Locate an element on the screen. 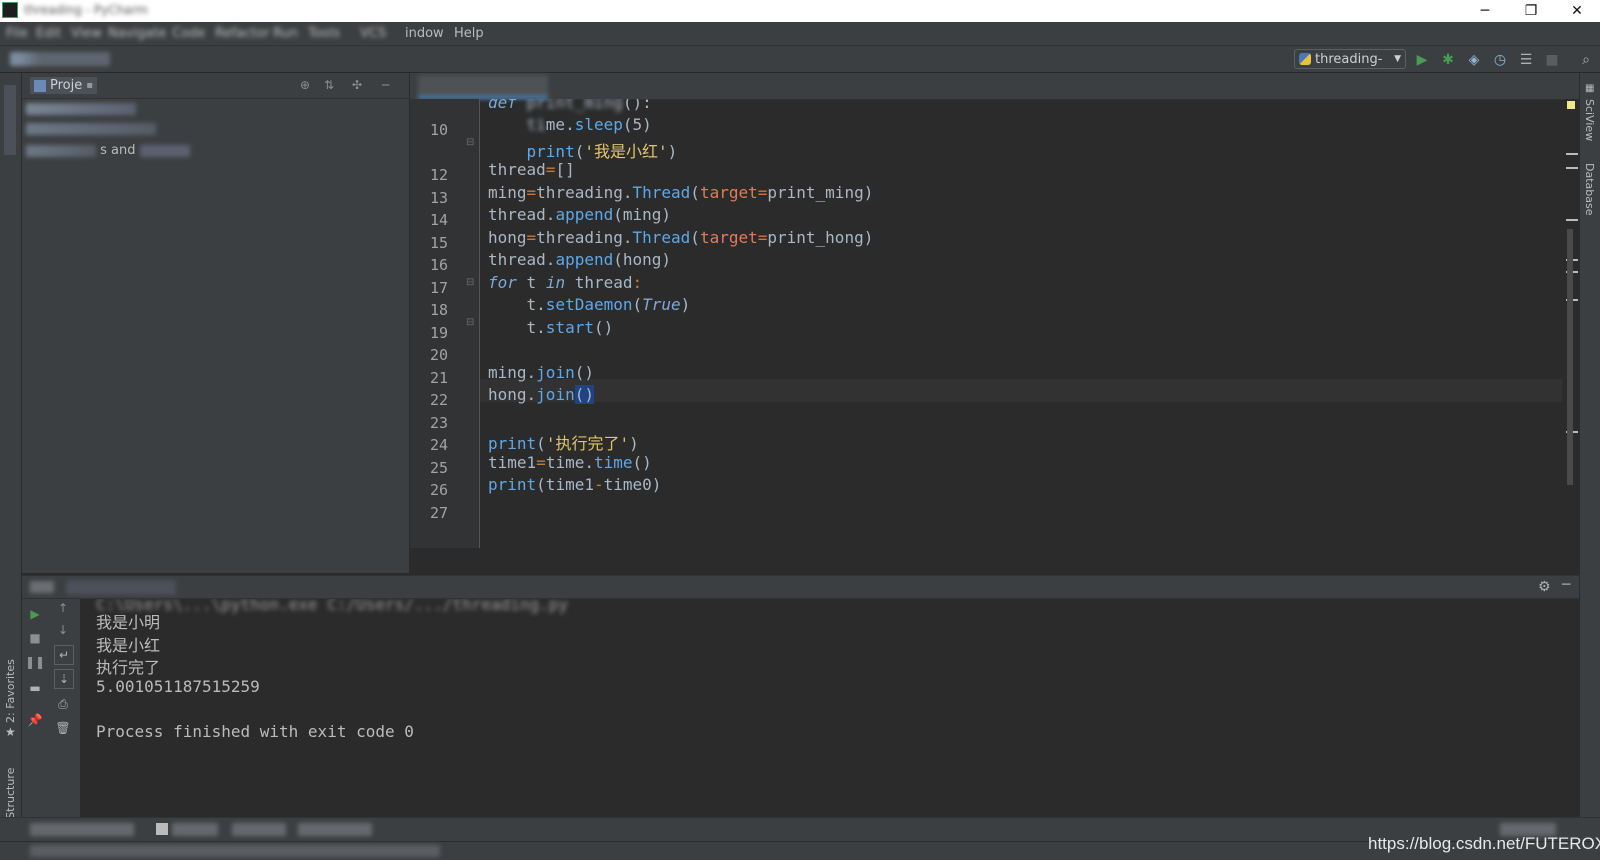 The height and width of the screenshot is (860, 1600). chevron-down-icon: ▪ is located at coordinates (90, 85).